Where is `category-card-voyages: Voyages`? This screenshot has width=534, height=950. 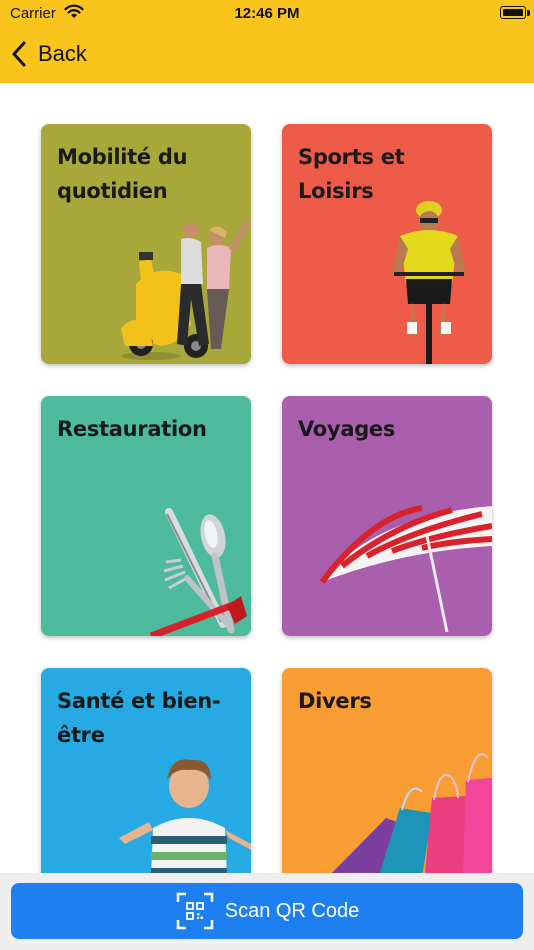
category-card-voyages: Voyages is located at coordinates (387, 516).